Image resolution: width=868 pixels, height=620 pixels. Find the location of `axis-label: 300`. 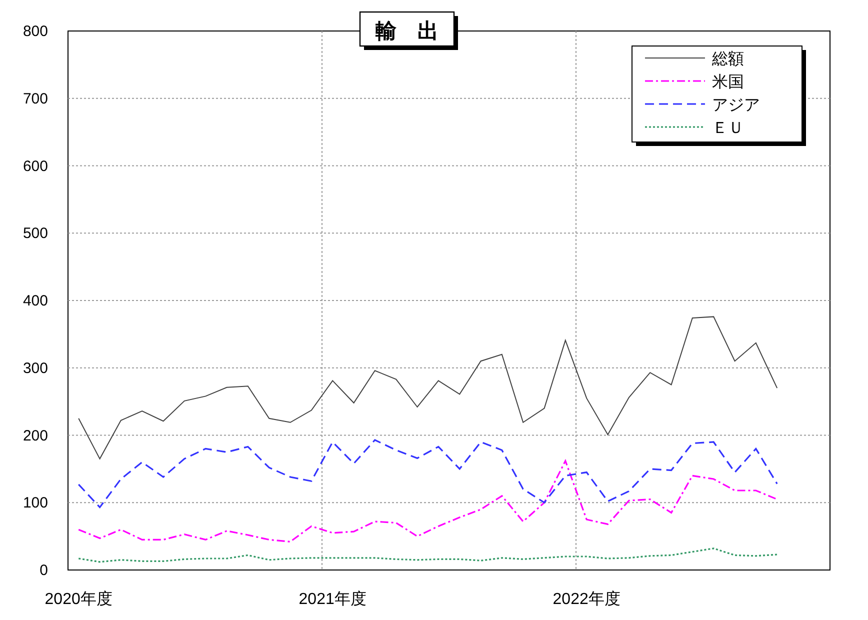

axis-label: 300 is located at coordinates (35, 368).